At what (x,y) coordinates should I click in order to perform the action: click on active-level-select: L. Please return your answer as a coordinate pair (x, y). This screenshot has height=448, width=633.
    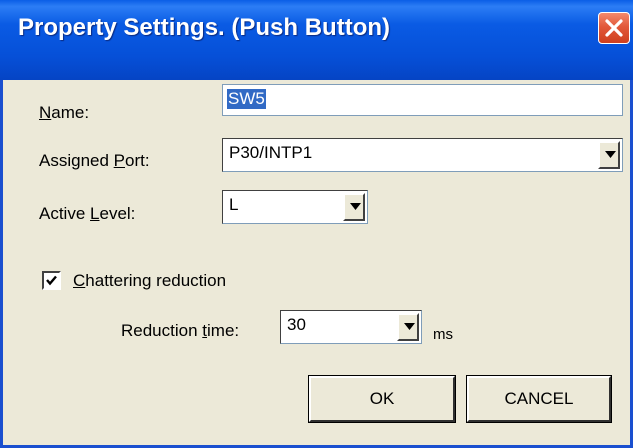
    Looking at the image, I should click on (295, 207).